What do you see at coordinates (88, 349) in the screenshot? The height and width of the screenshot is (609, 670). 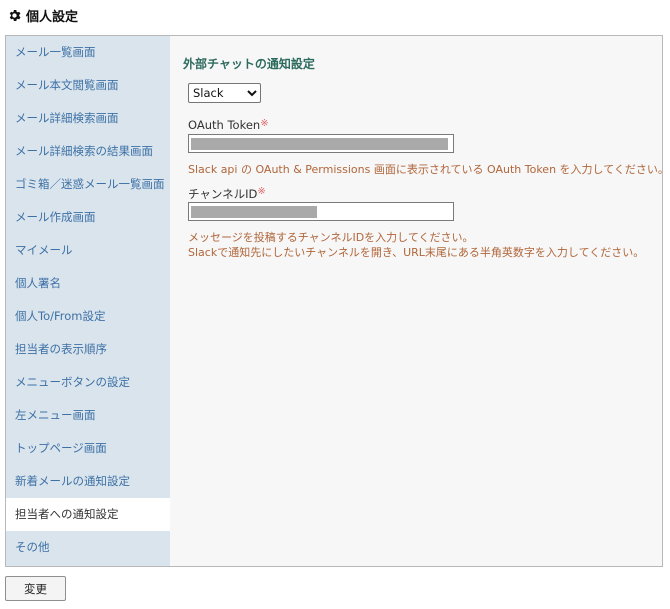 I see `sidebar-item: 担当者の表示順序` at bounding box center [88, 349].